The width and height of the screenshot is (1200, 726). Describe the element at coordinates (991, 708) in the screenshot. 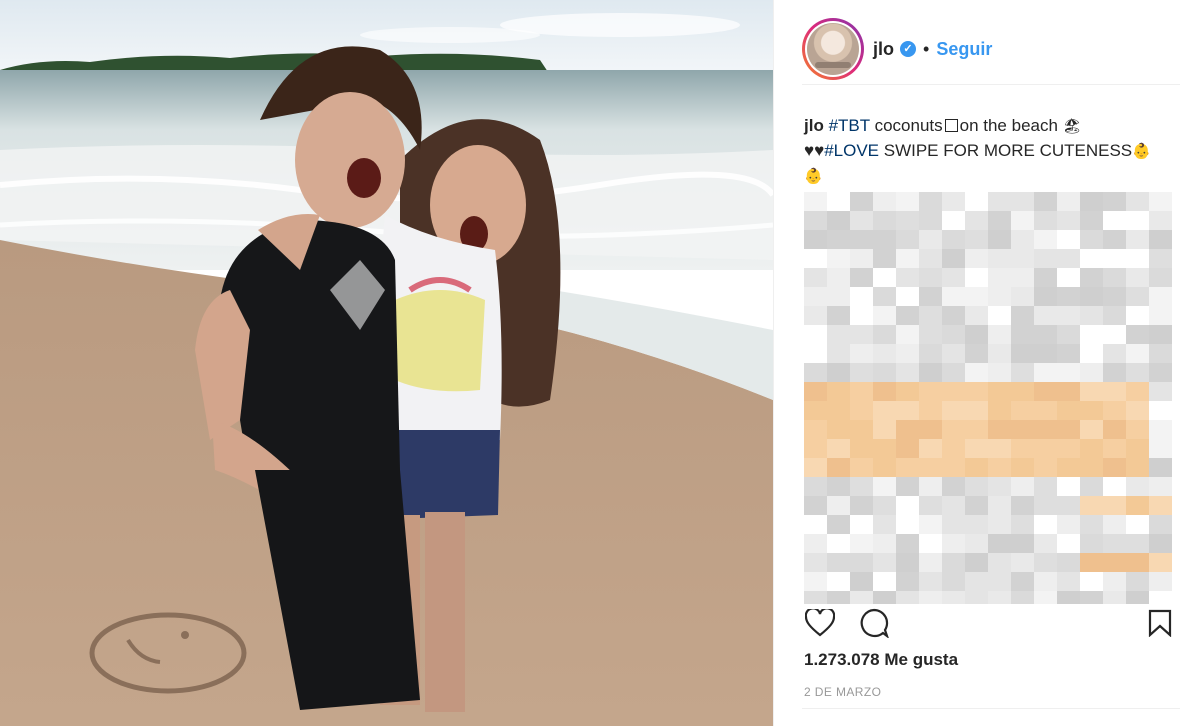

I see `divider` at that location.